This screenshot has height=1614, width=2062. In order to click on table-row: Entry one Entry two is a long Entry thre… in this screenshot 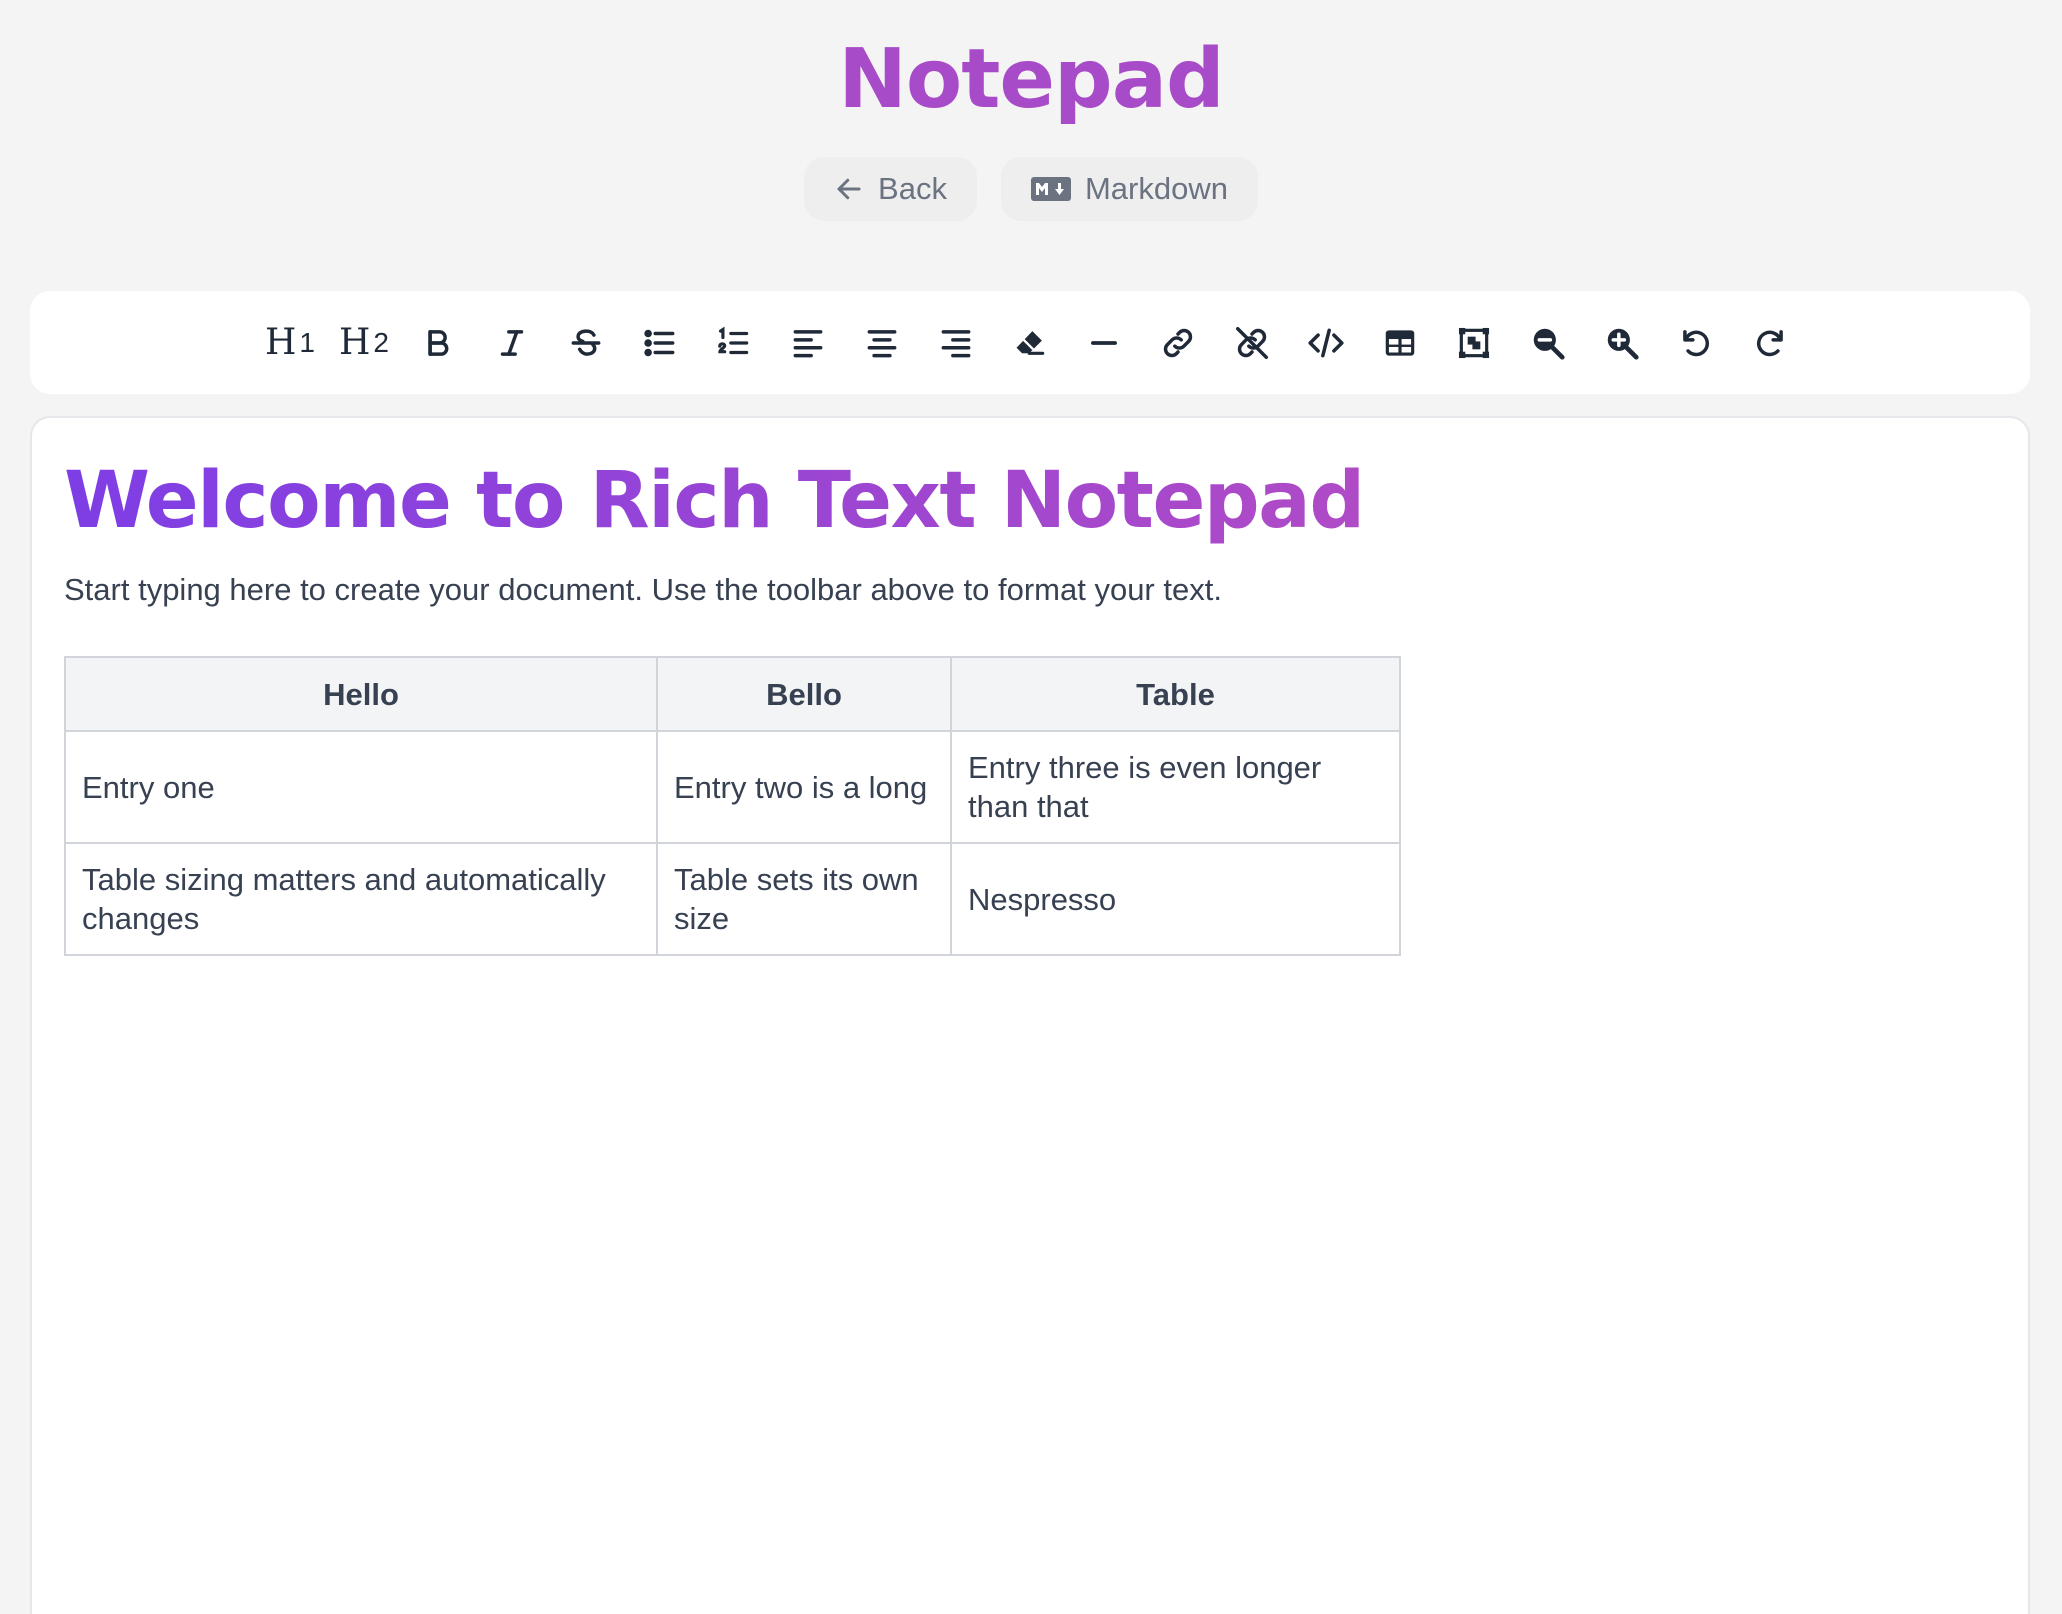, I will do `click(732, 787)`.